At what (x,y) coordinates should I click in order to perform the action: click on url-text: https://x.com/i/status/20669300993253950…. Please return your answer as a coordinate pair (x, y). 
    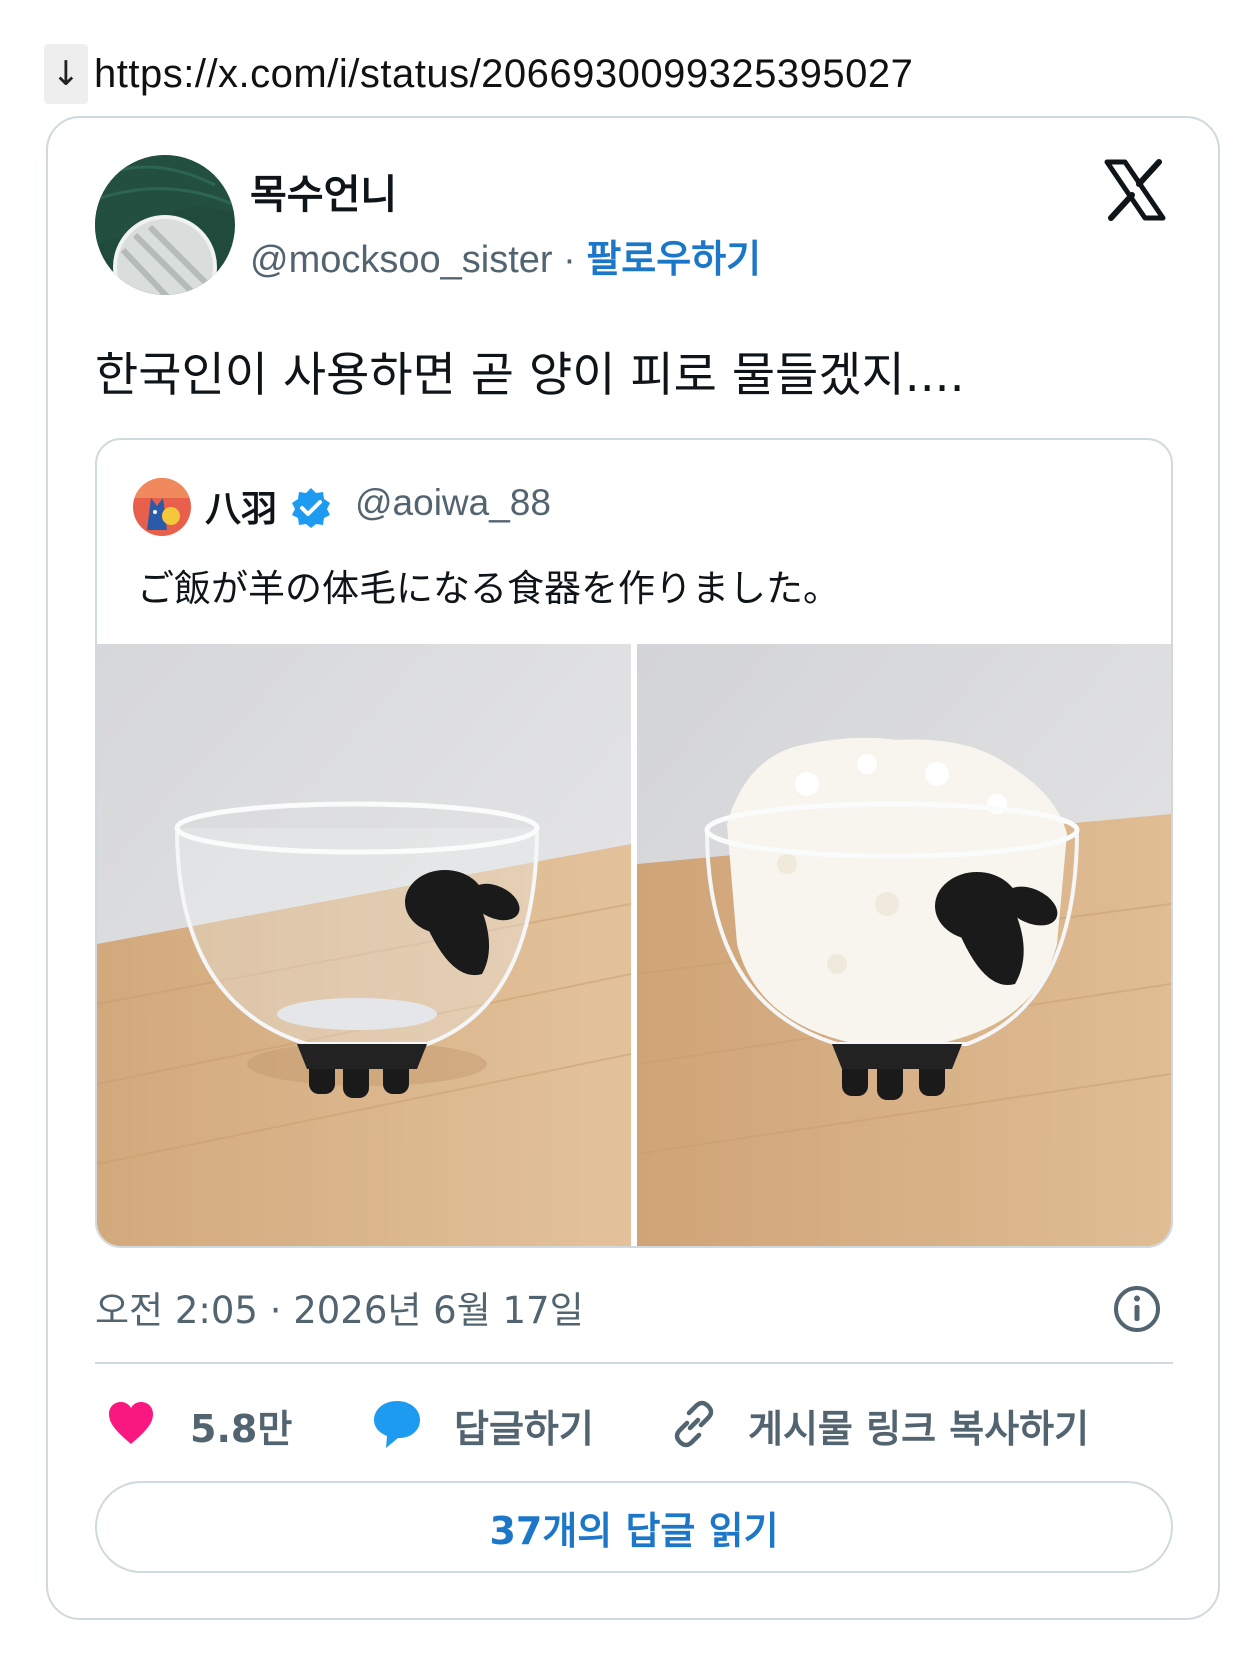
    Looking at the image, I should click on (503, 74).